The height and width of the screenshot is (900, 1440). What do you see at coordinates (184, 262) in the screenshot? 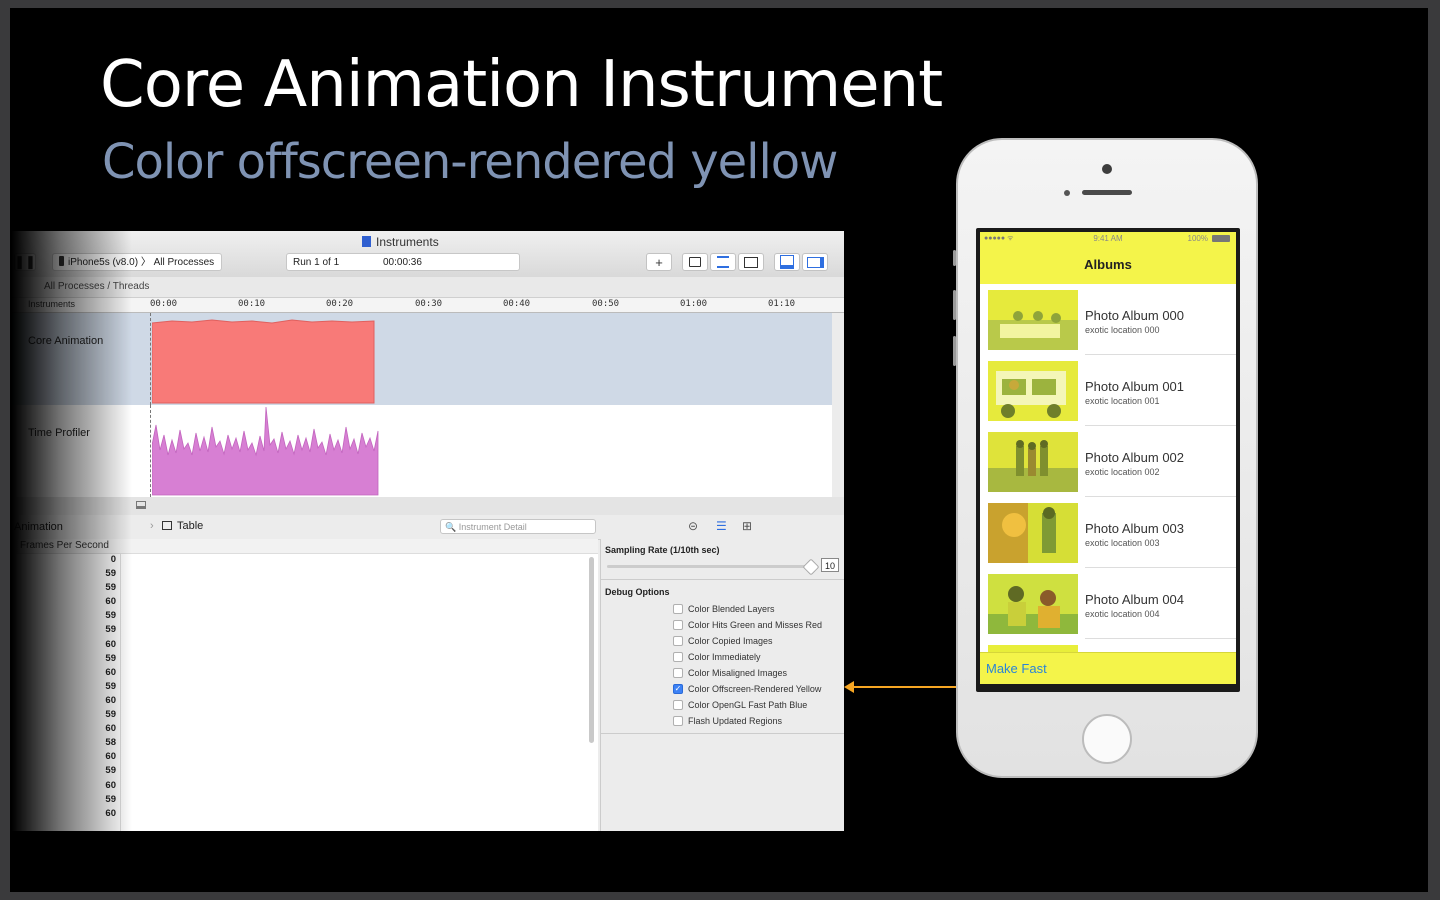
I see `process-label: All Processes` at bounding box center [184, 262].